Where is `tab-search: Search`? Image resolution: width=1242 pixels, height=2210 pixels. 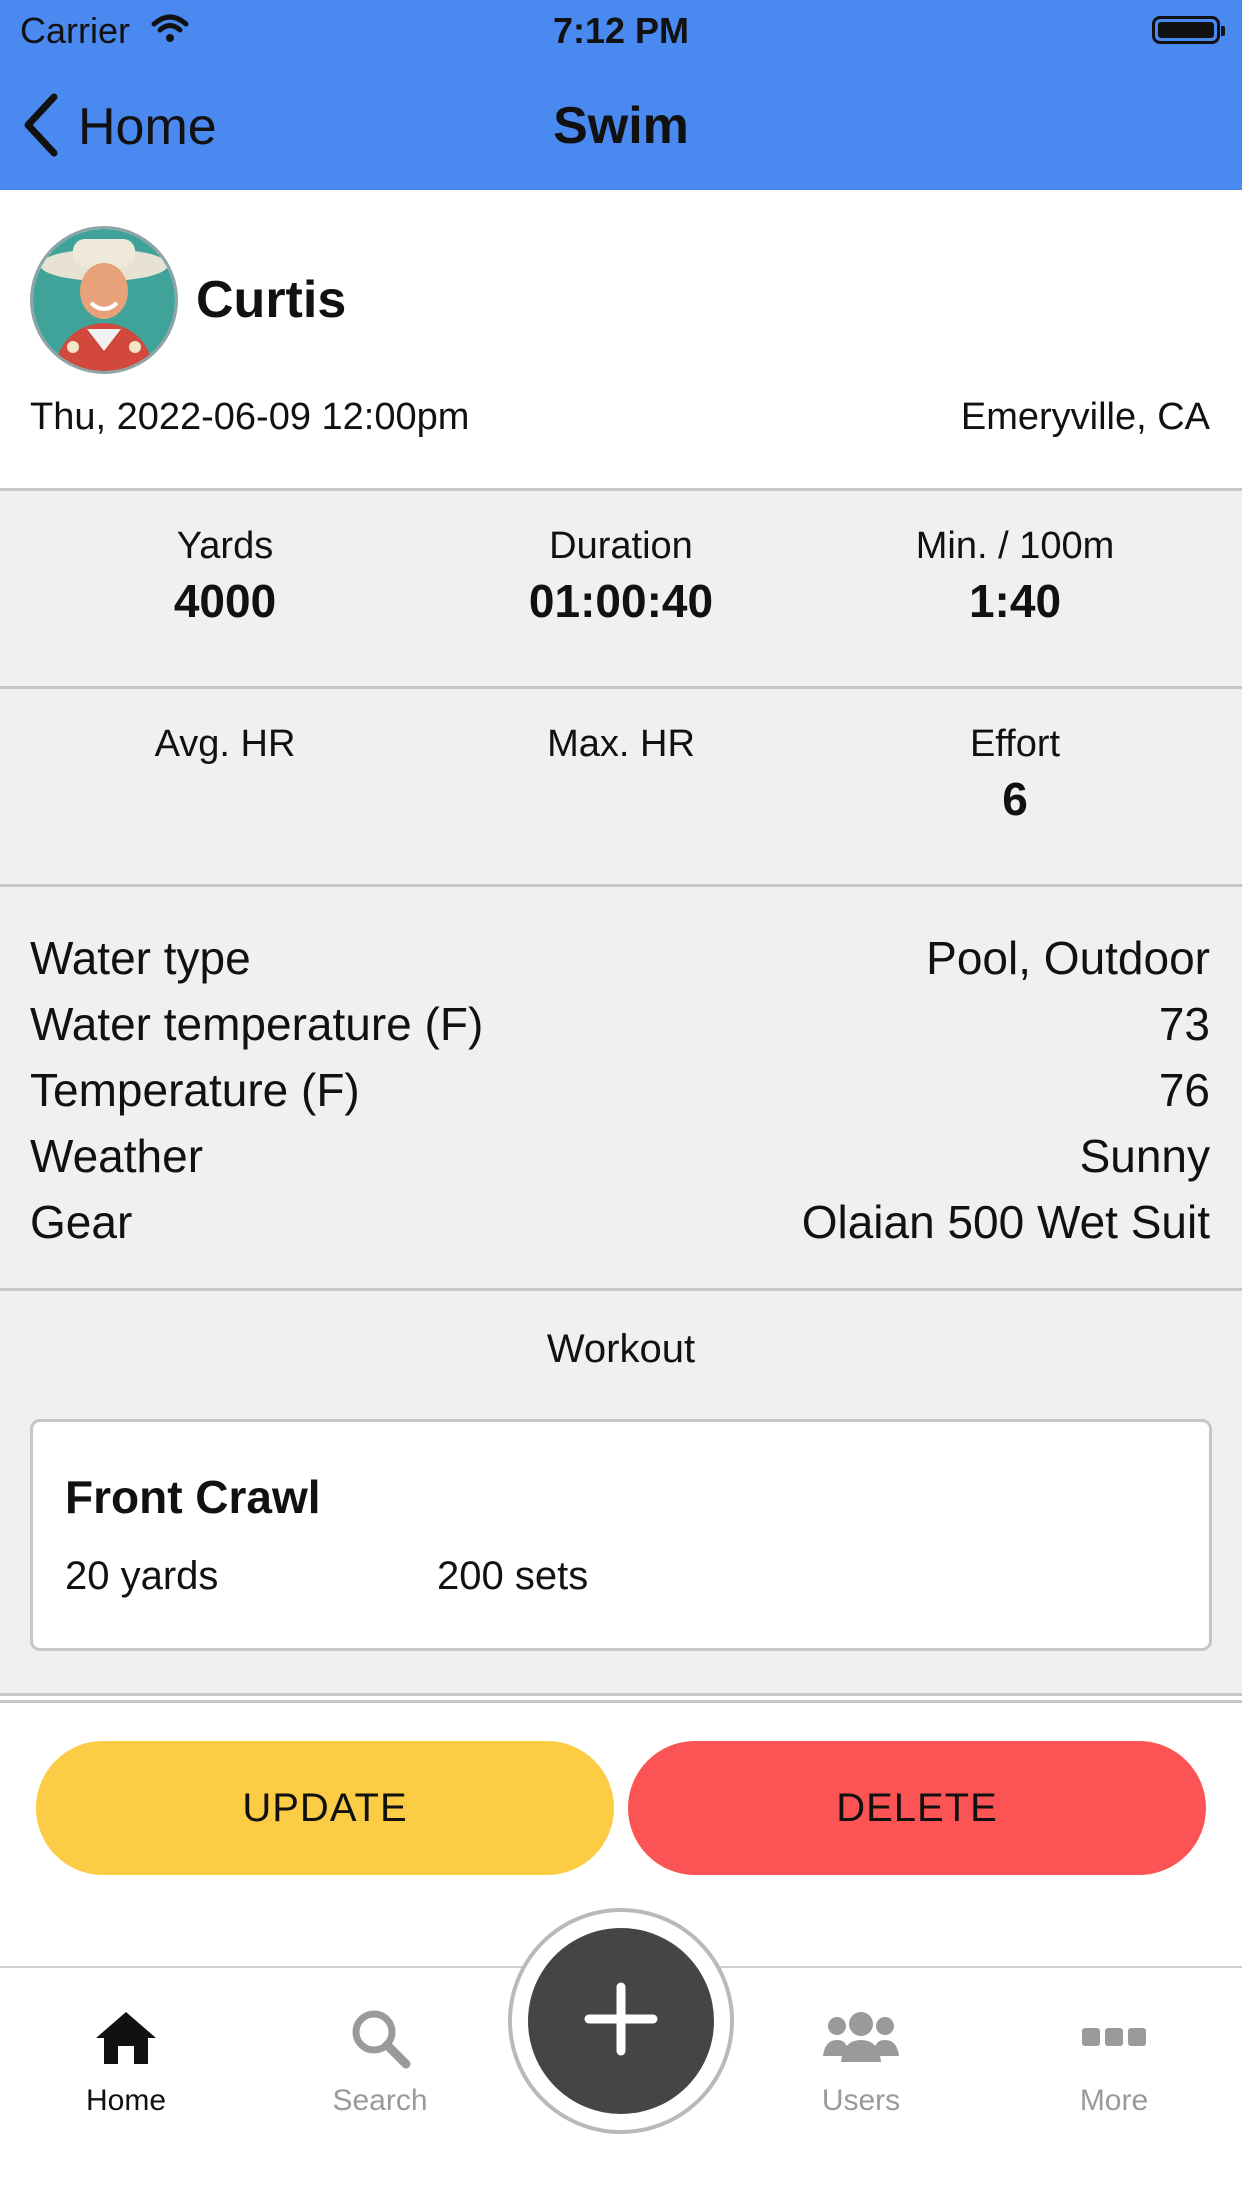
tab-search: Search is located at coordinates (380, 2058).